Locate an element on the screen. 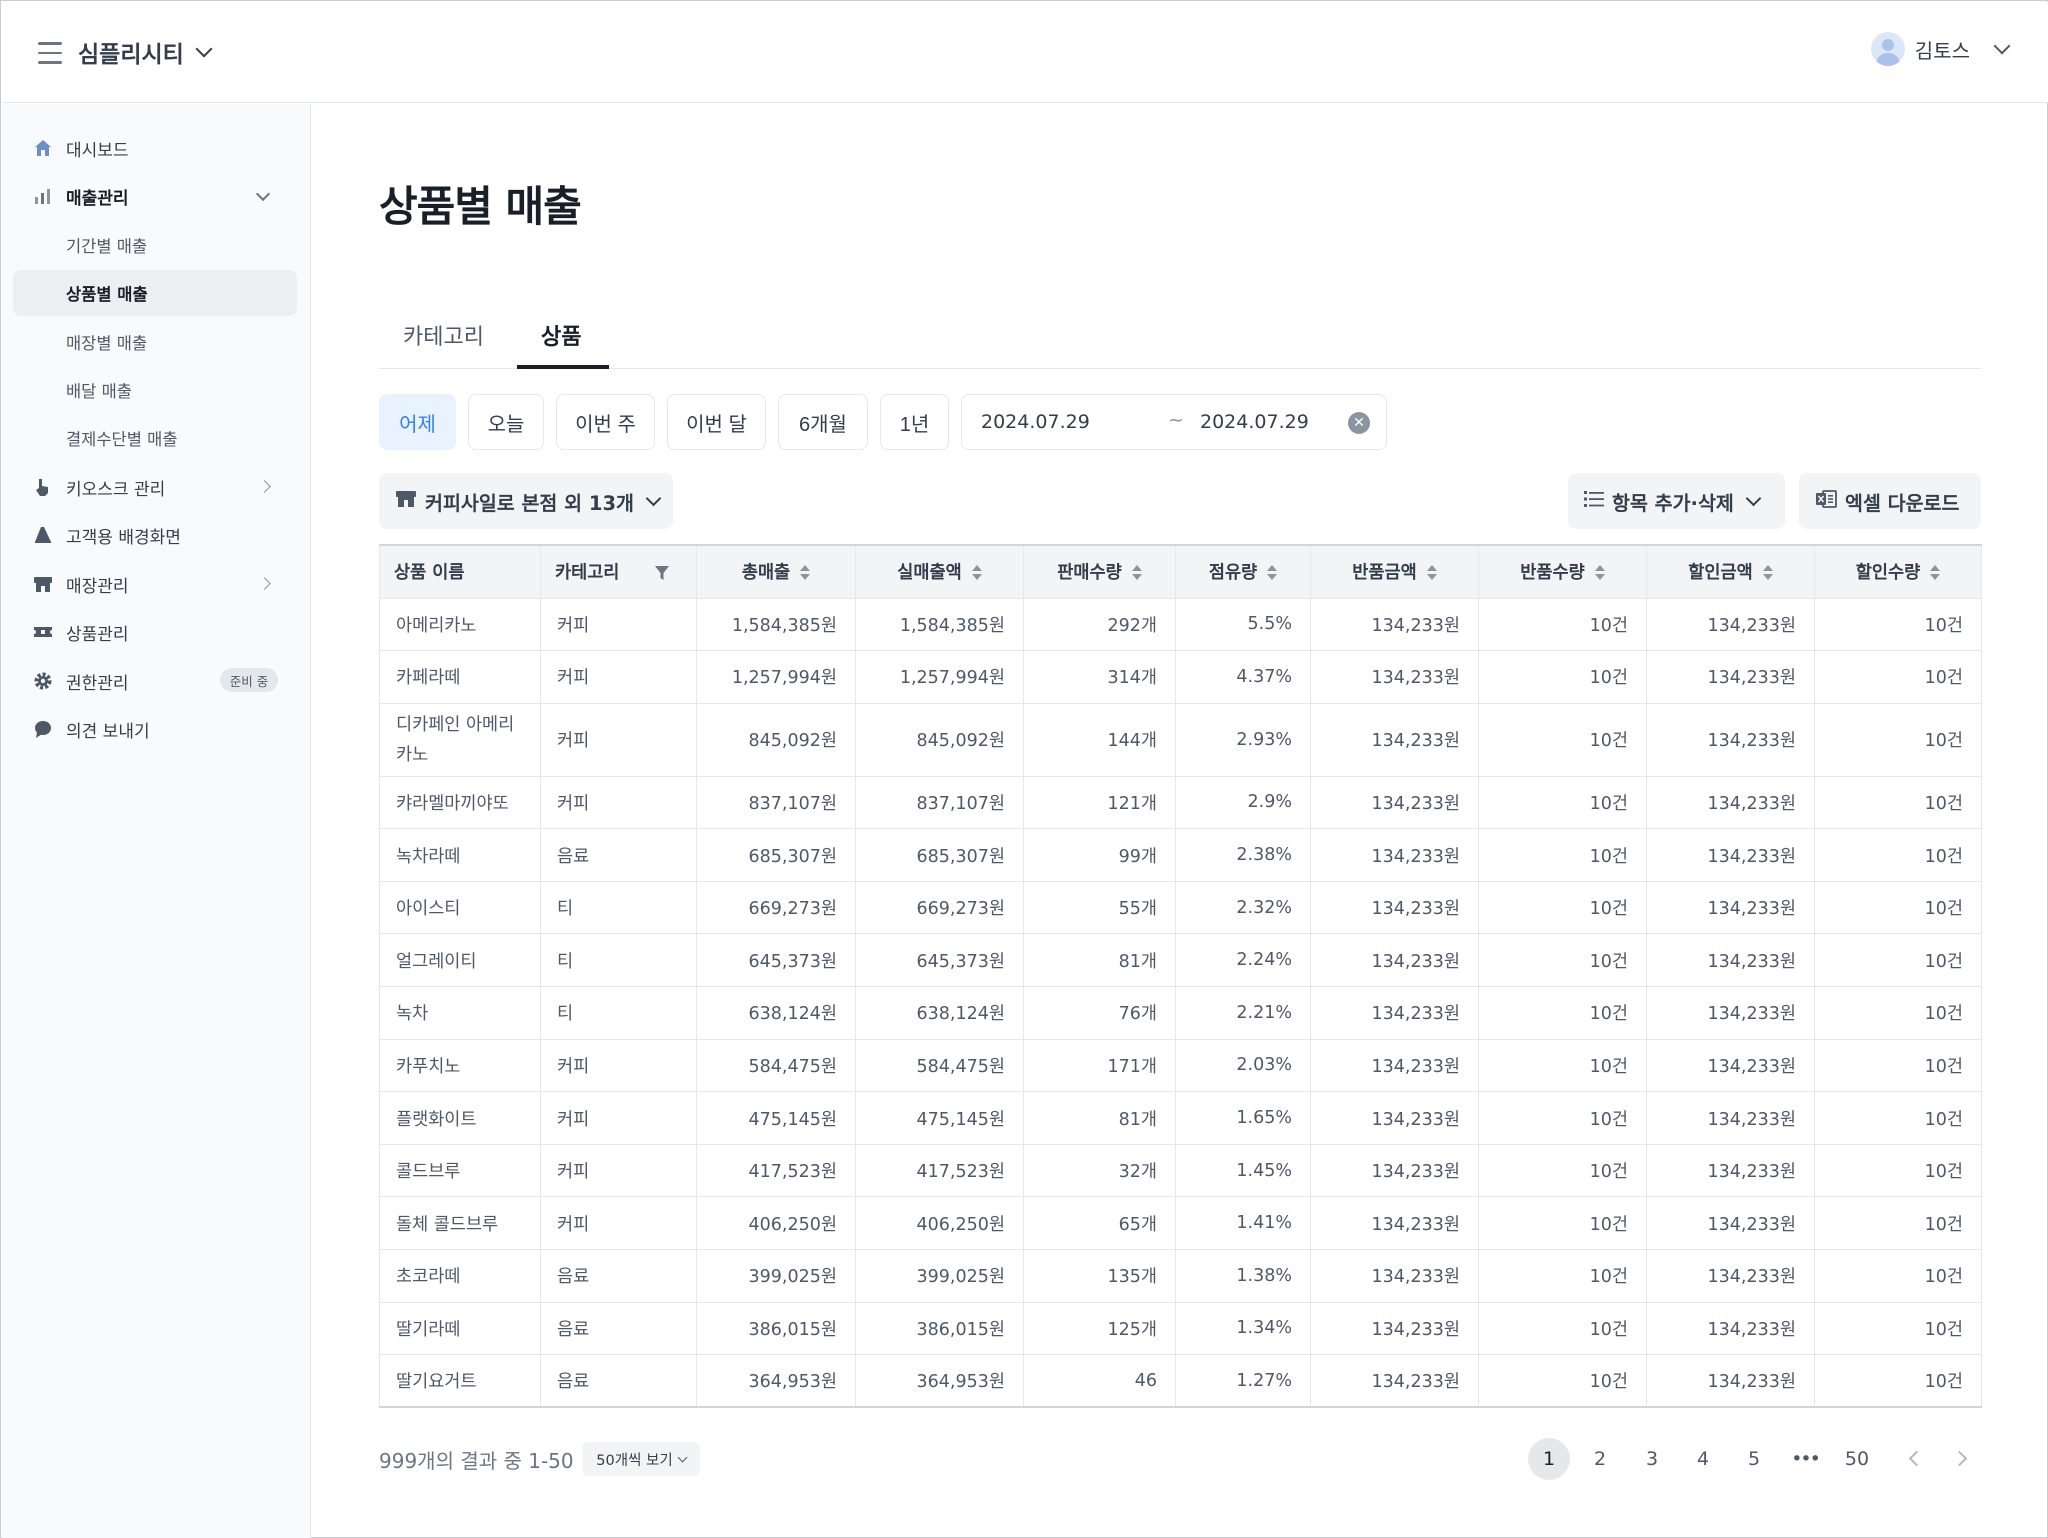 The height and width of the screenshot is (1538, 2048). column-header-share: 점유량 is located at coordinates (1243, 571).